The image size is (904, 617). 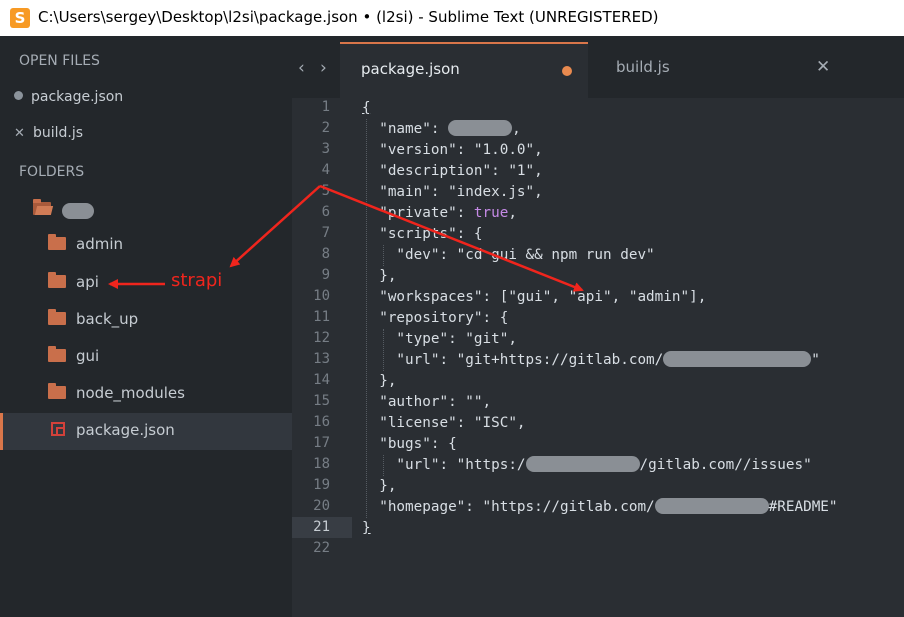 I want to click on folder-label: gui, so click(x=88, y=356).